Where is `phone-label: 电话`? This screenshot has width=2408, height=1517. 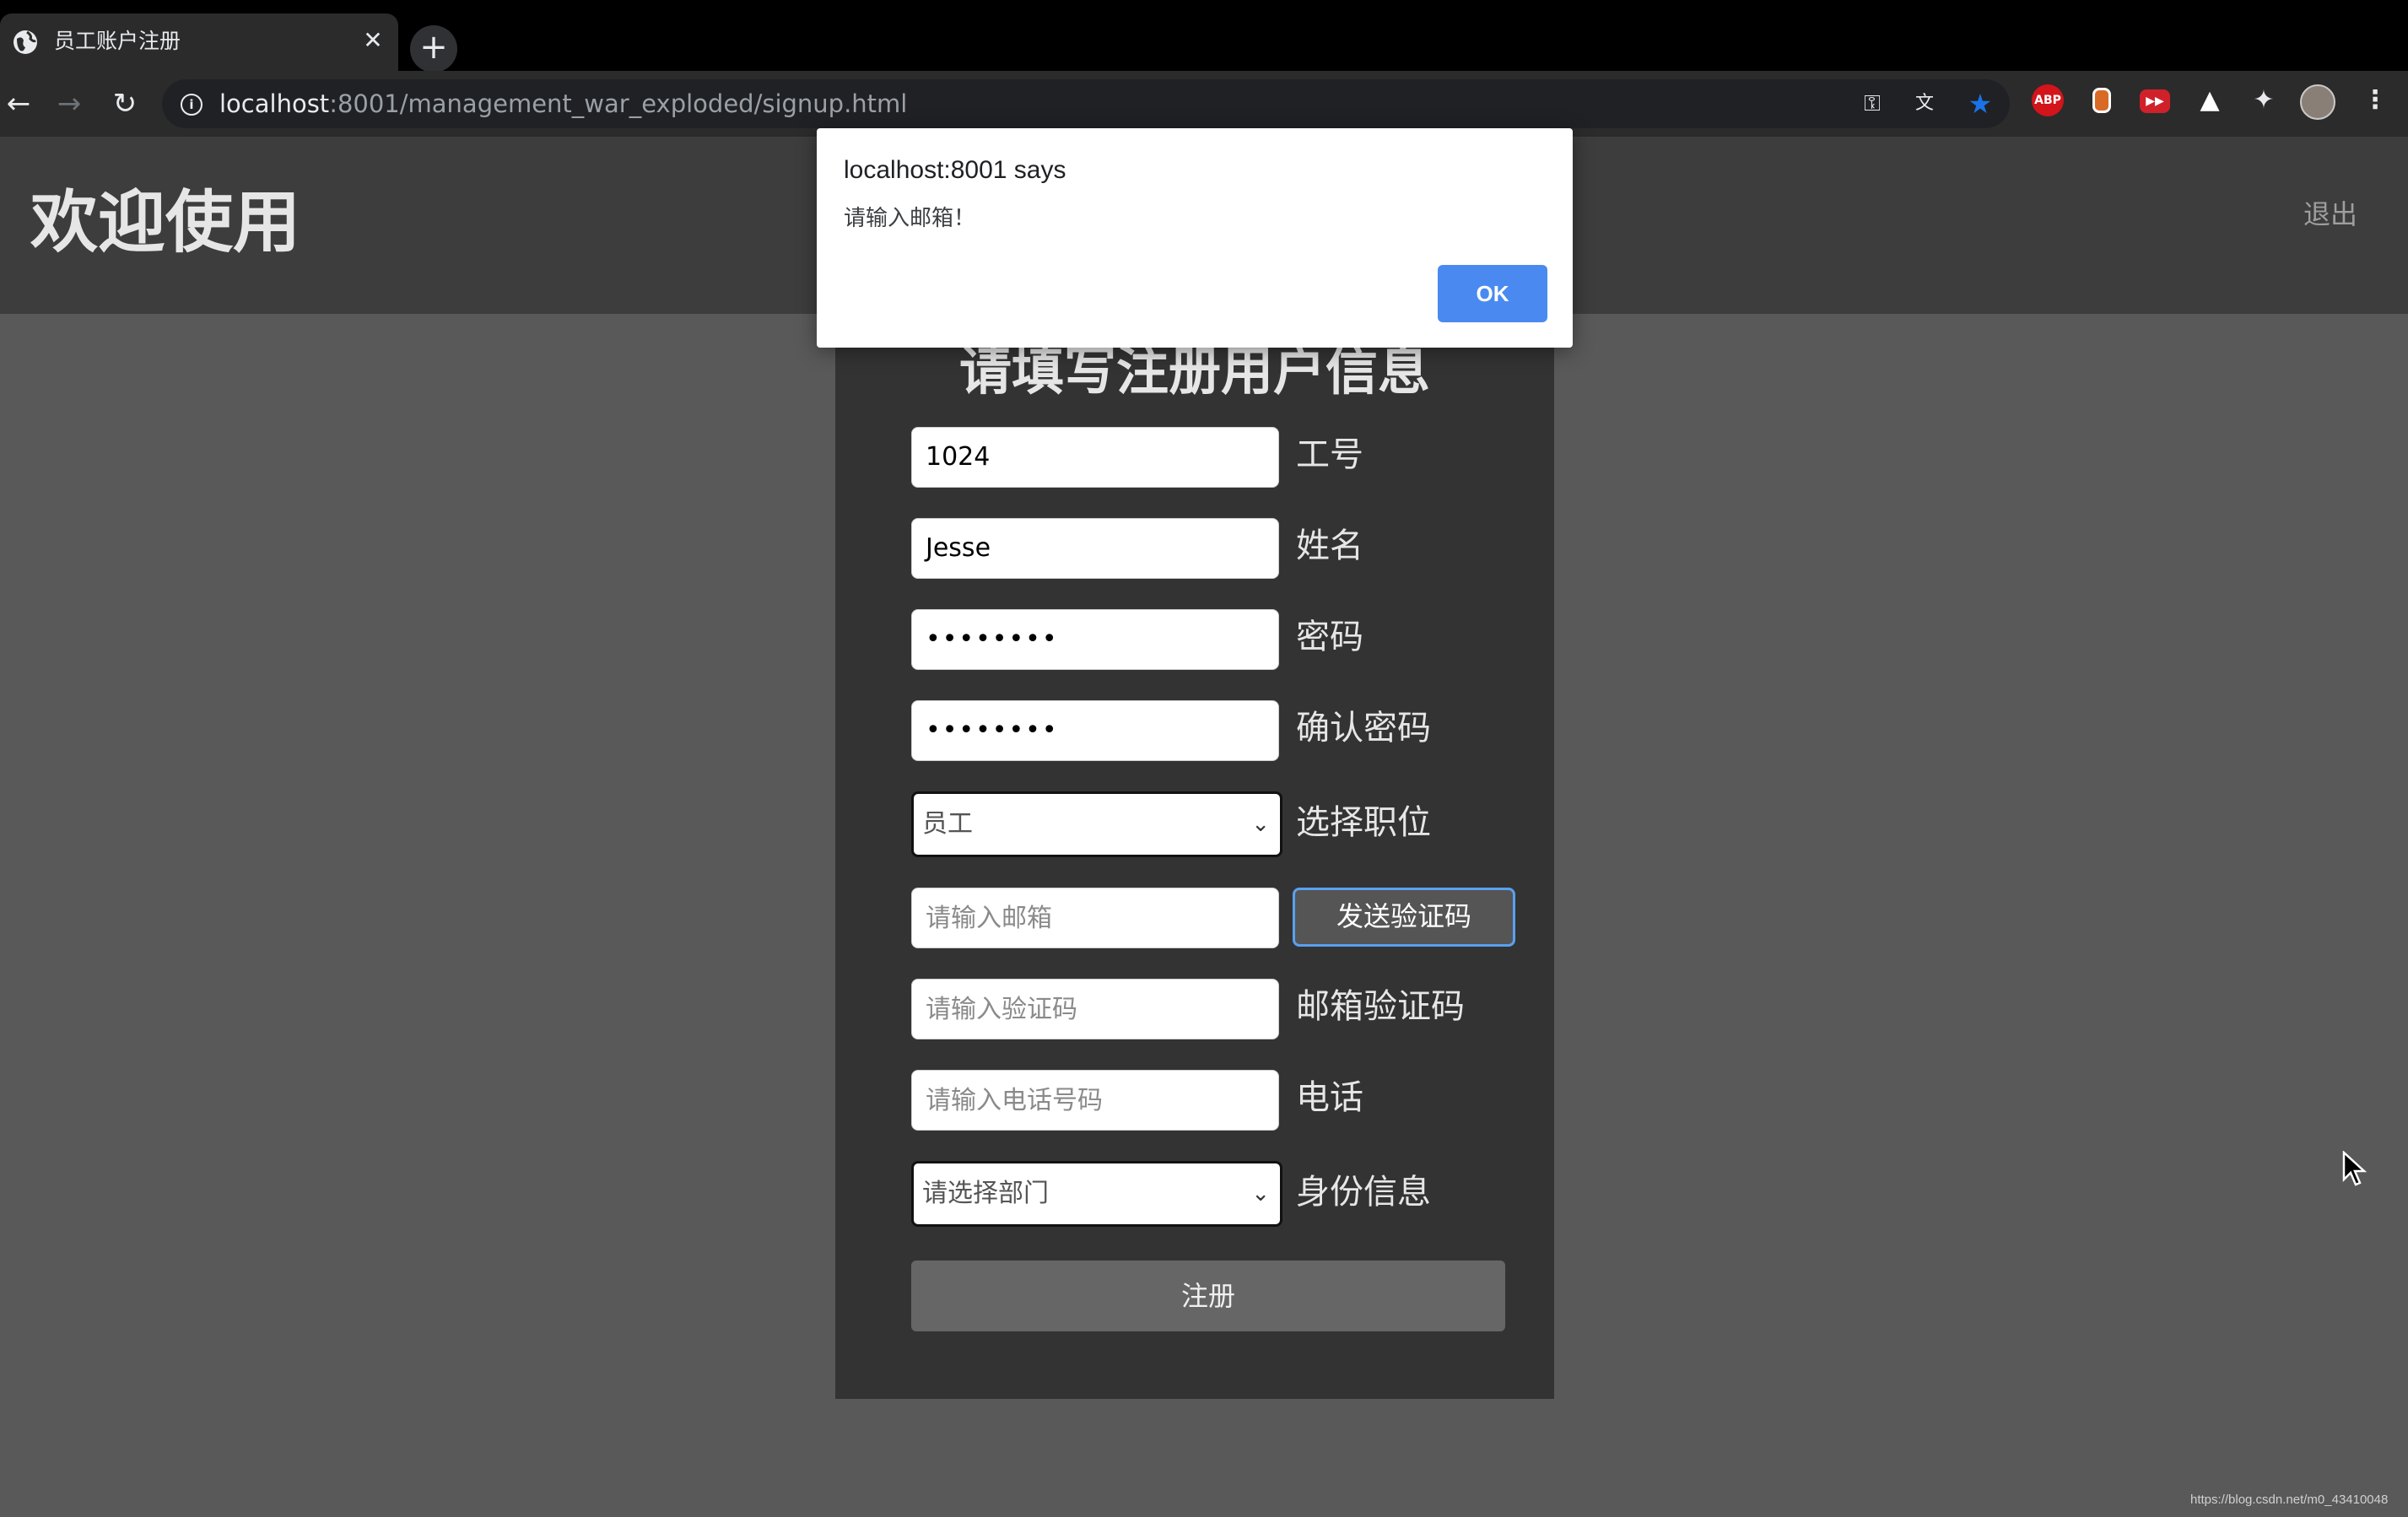
phone-label: 电话 is located at coordinates (1330, 1097).